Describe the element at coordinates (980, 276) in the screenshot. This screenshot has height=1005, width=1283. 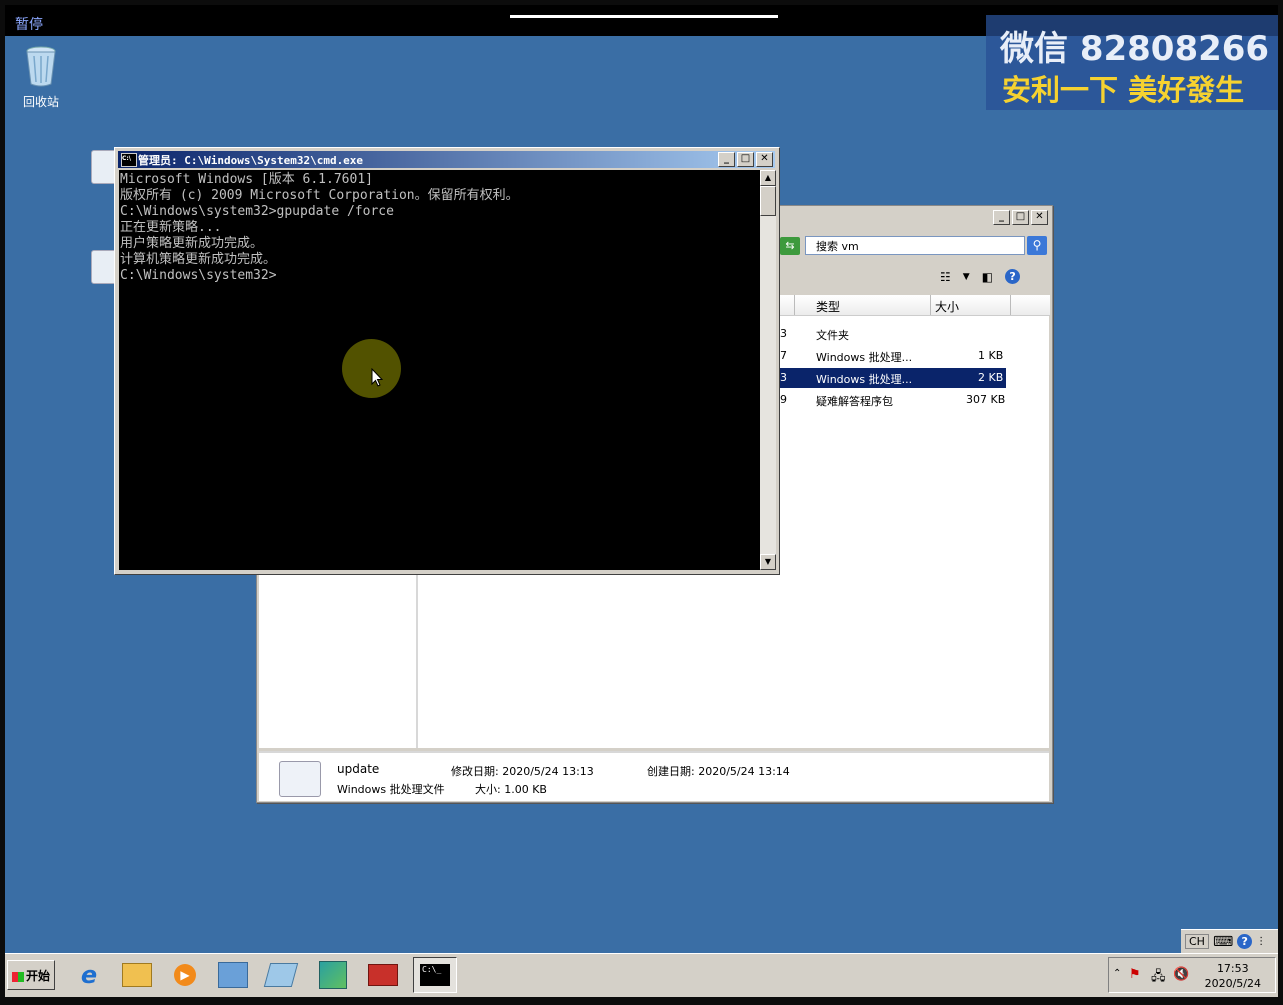
I see `view-toolbar: ☷ ▼ ◧ ?` at that location.